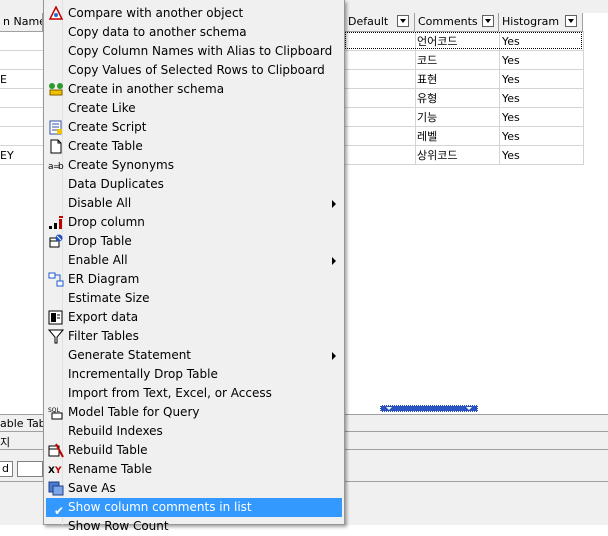  I want to click on menu-item-label: Show Row Count, so click(118, 526).